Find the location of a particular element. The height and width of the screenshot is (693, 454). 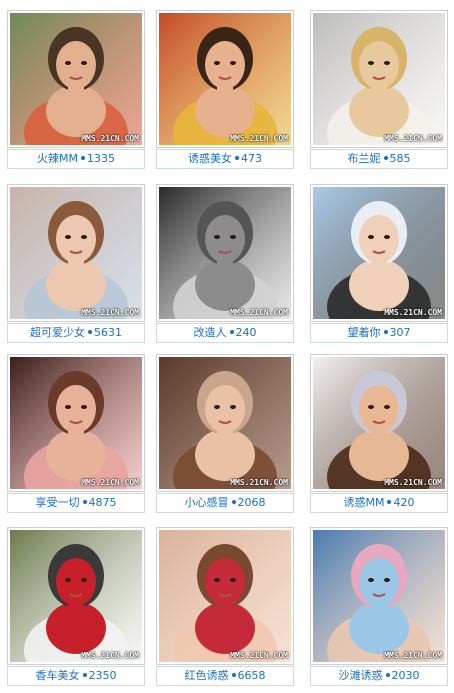

gallery-item: MMS.21CN.COM 改造人 240 is located at coordinates (225, 264).